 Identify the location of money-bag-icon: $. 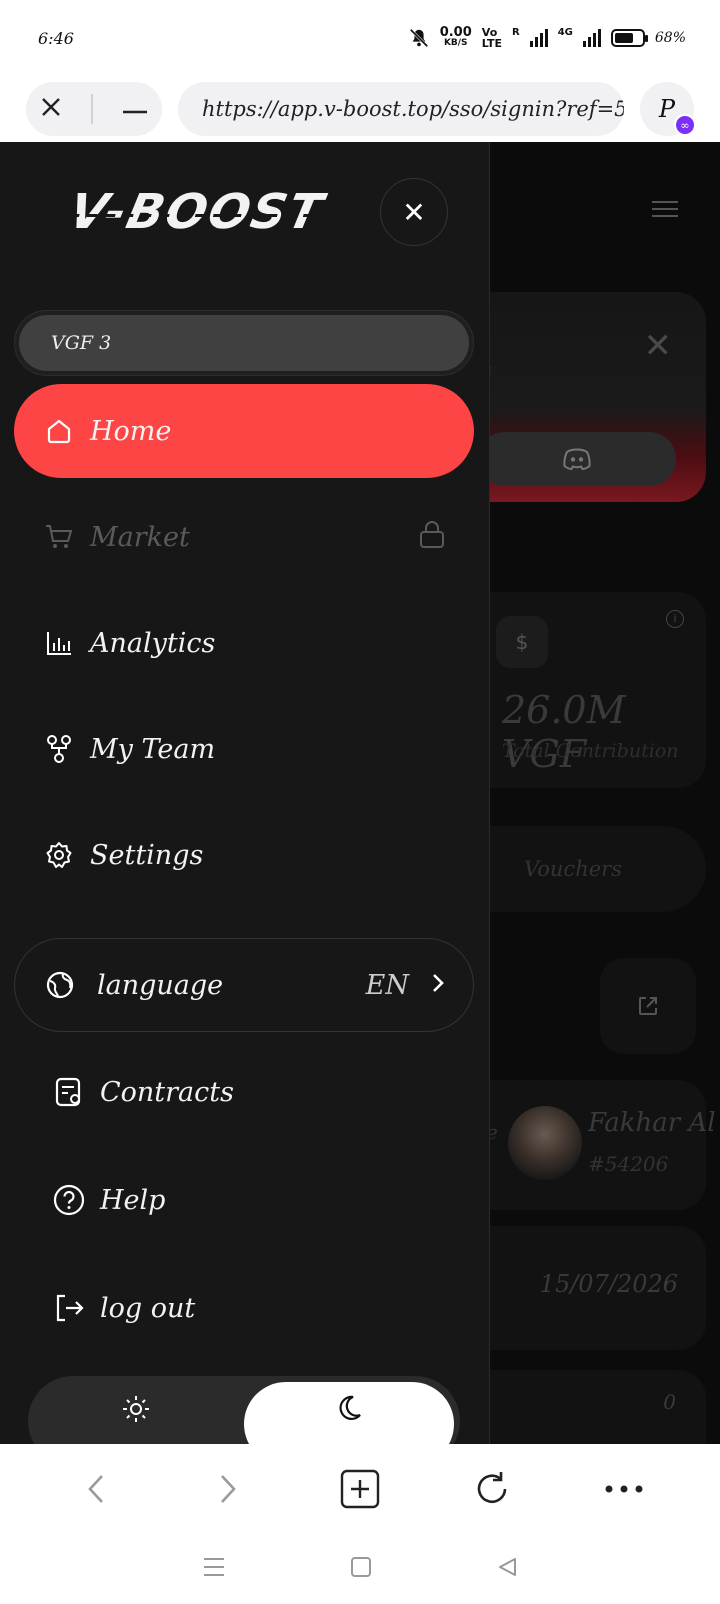
(522, 642).